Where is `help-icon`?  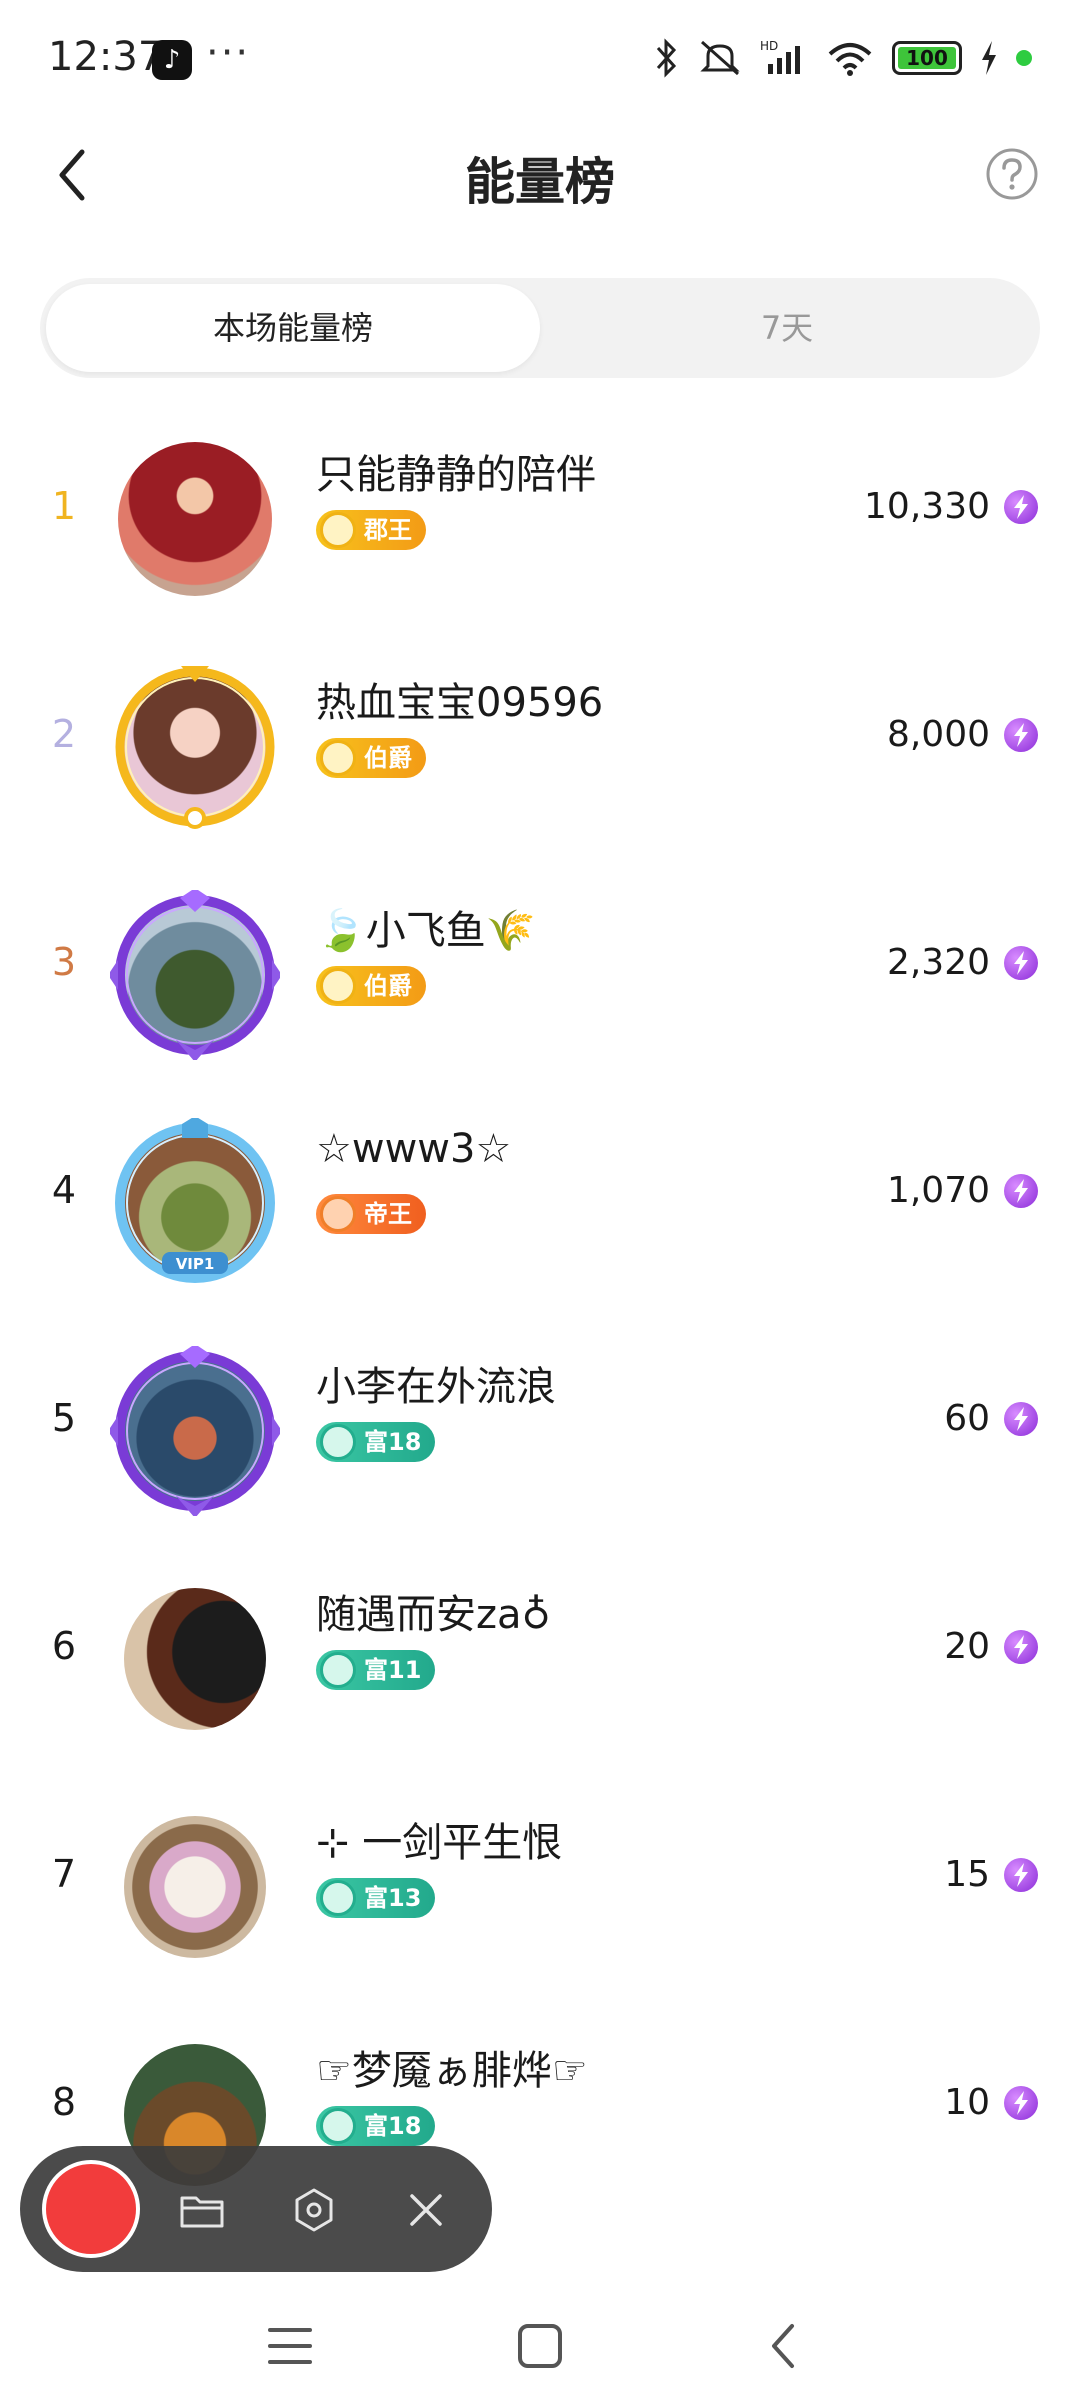 help-icon is located at coordinates (1012, 174).